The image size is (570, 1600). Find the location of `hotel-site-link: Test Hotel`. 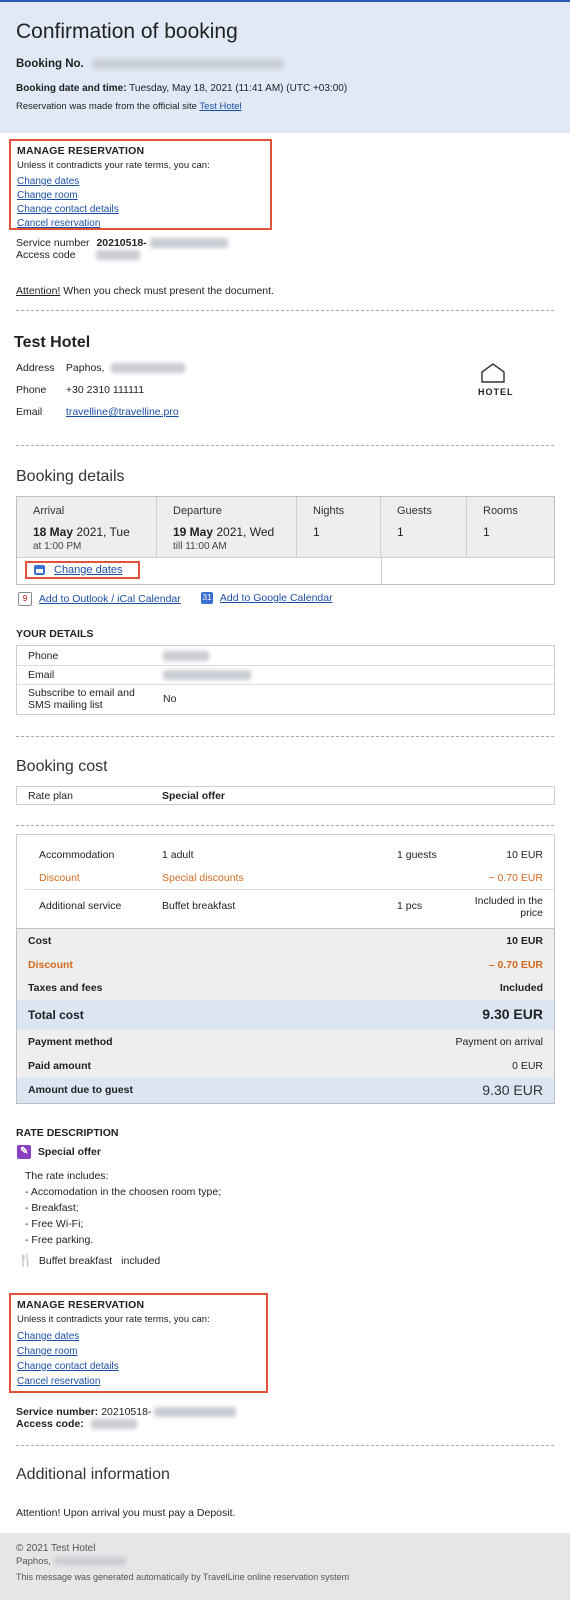

hotel-site-link: Test Hotel is located at coordinates (220, 106).